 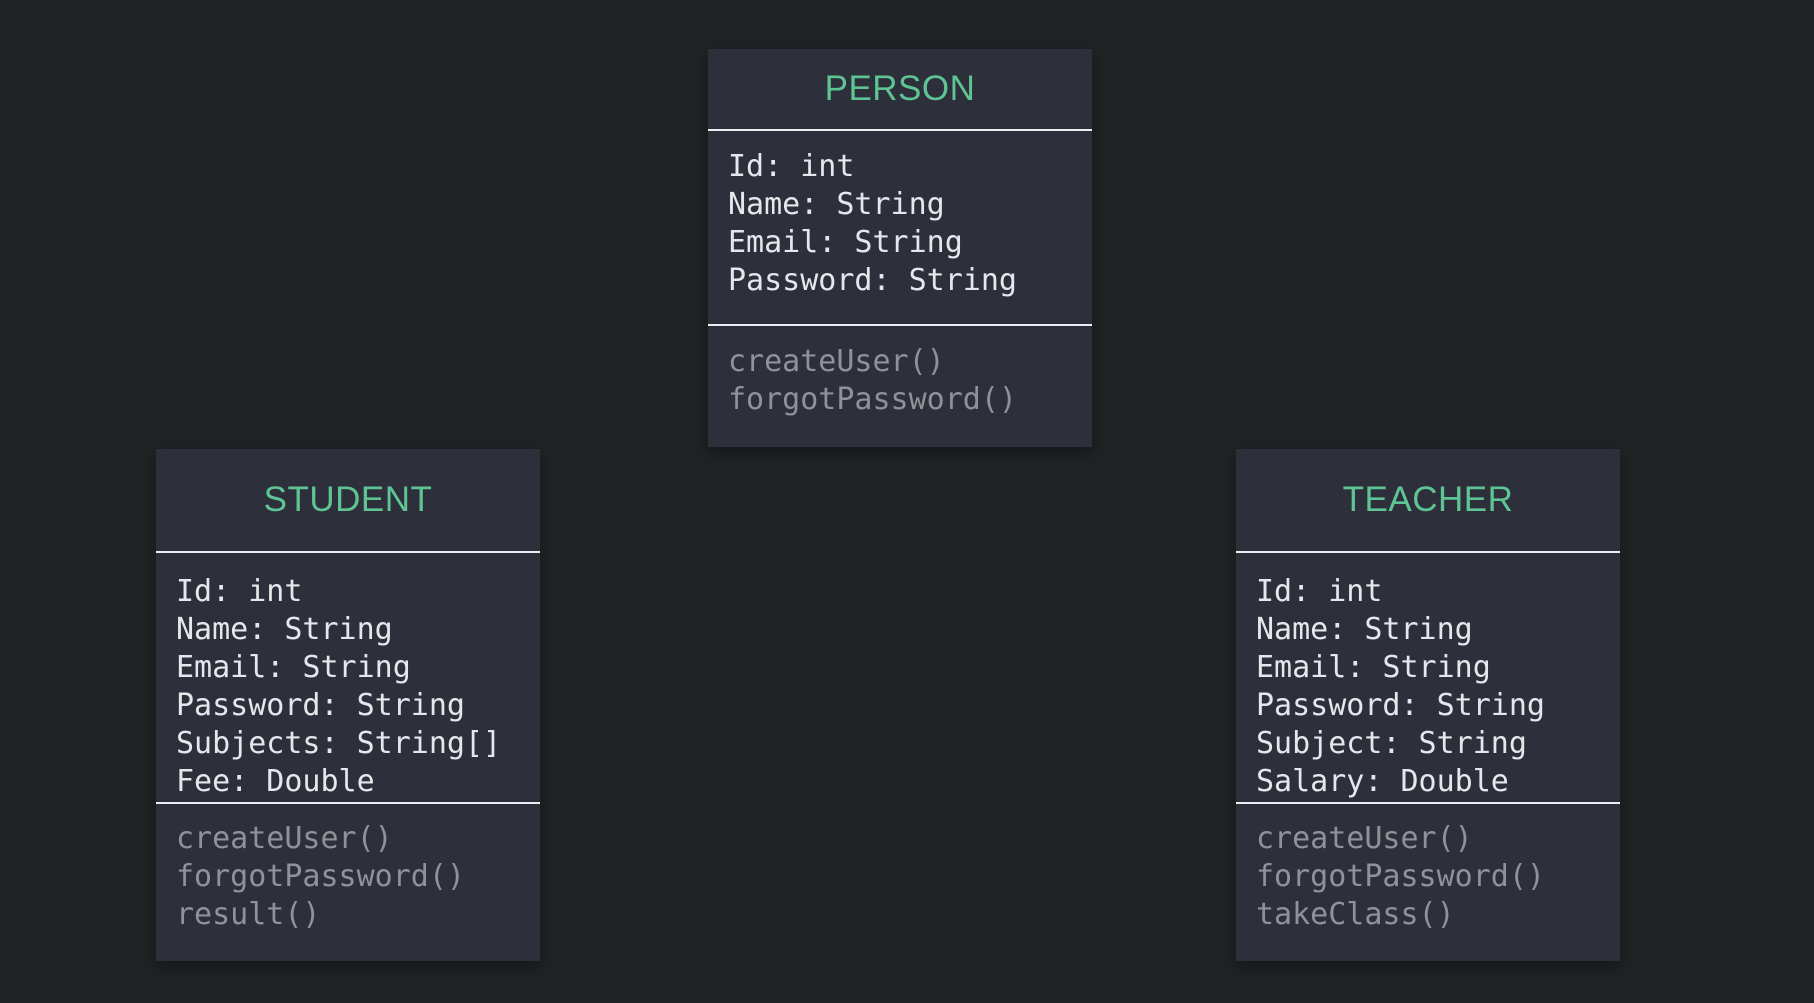 I want to click on attribute-fee: Fee: Double, so click(x=275, y=781).